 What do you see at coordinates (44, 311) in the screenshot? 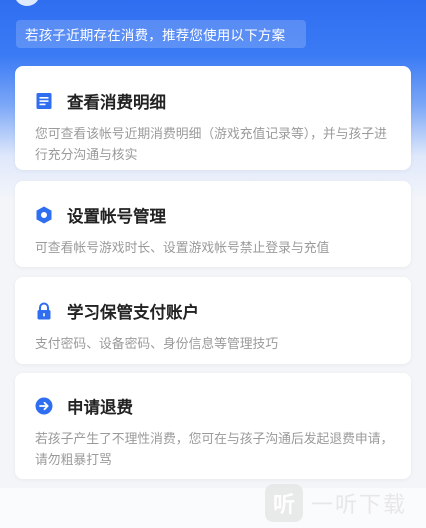
I see `lock-icon` at bounding box center [44, 311].